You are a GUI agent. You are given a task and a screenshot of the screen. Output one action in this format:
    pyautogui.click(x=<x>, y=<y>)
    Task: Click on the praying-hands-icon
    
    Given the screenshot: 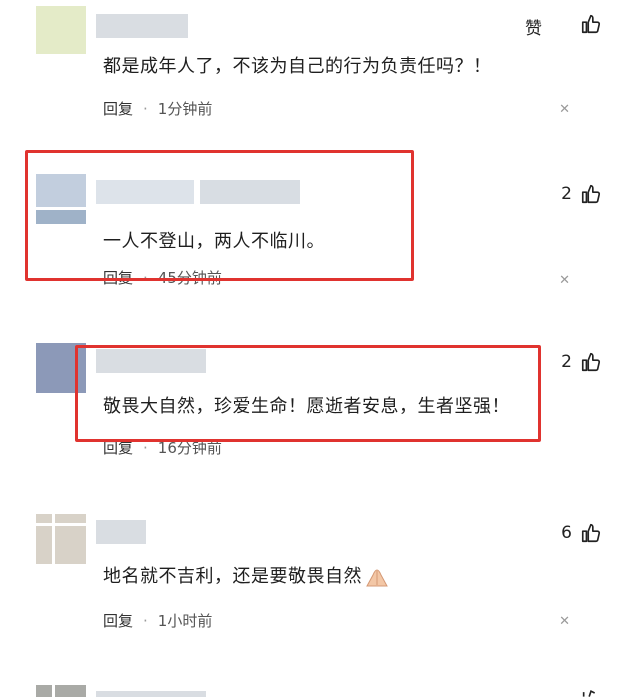 What is the action you would take?
    pyautogui.click(x=377, y=578)
    